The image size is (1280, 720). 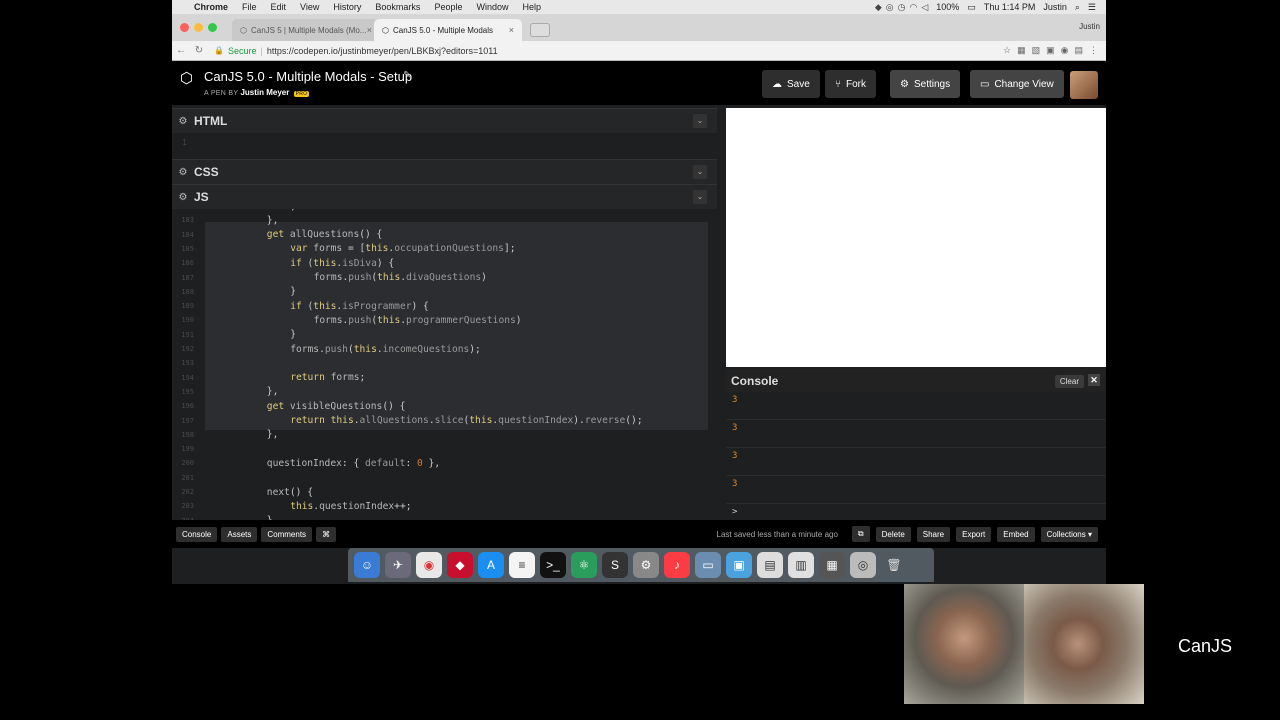 I want to click on menu-view: View, so click(x=309, y=7).